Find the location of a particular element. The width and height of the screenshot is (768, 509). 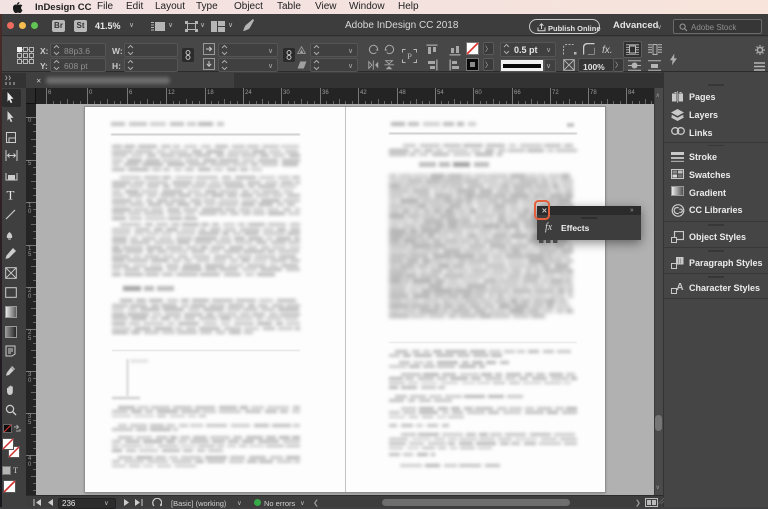

svg-text: A is located at coordinates (679, 287).